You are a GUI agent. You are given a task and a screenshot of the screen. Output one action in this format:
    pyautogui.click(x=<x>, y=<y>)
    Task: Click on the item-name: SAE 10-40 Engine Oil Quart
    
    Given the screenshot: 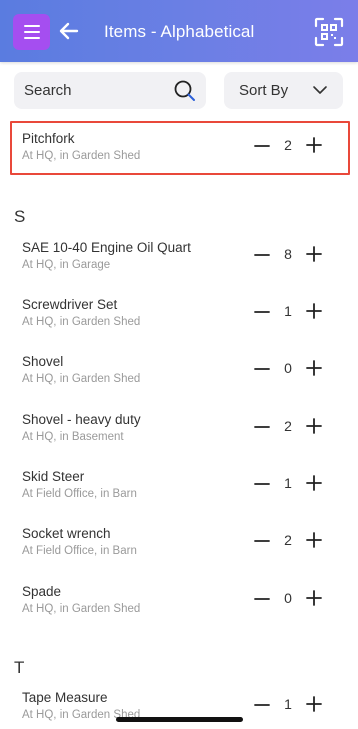 What is the action you would take?
    pyautogui.click(x=106, y=247)
    